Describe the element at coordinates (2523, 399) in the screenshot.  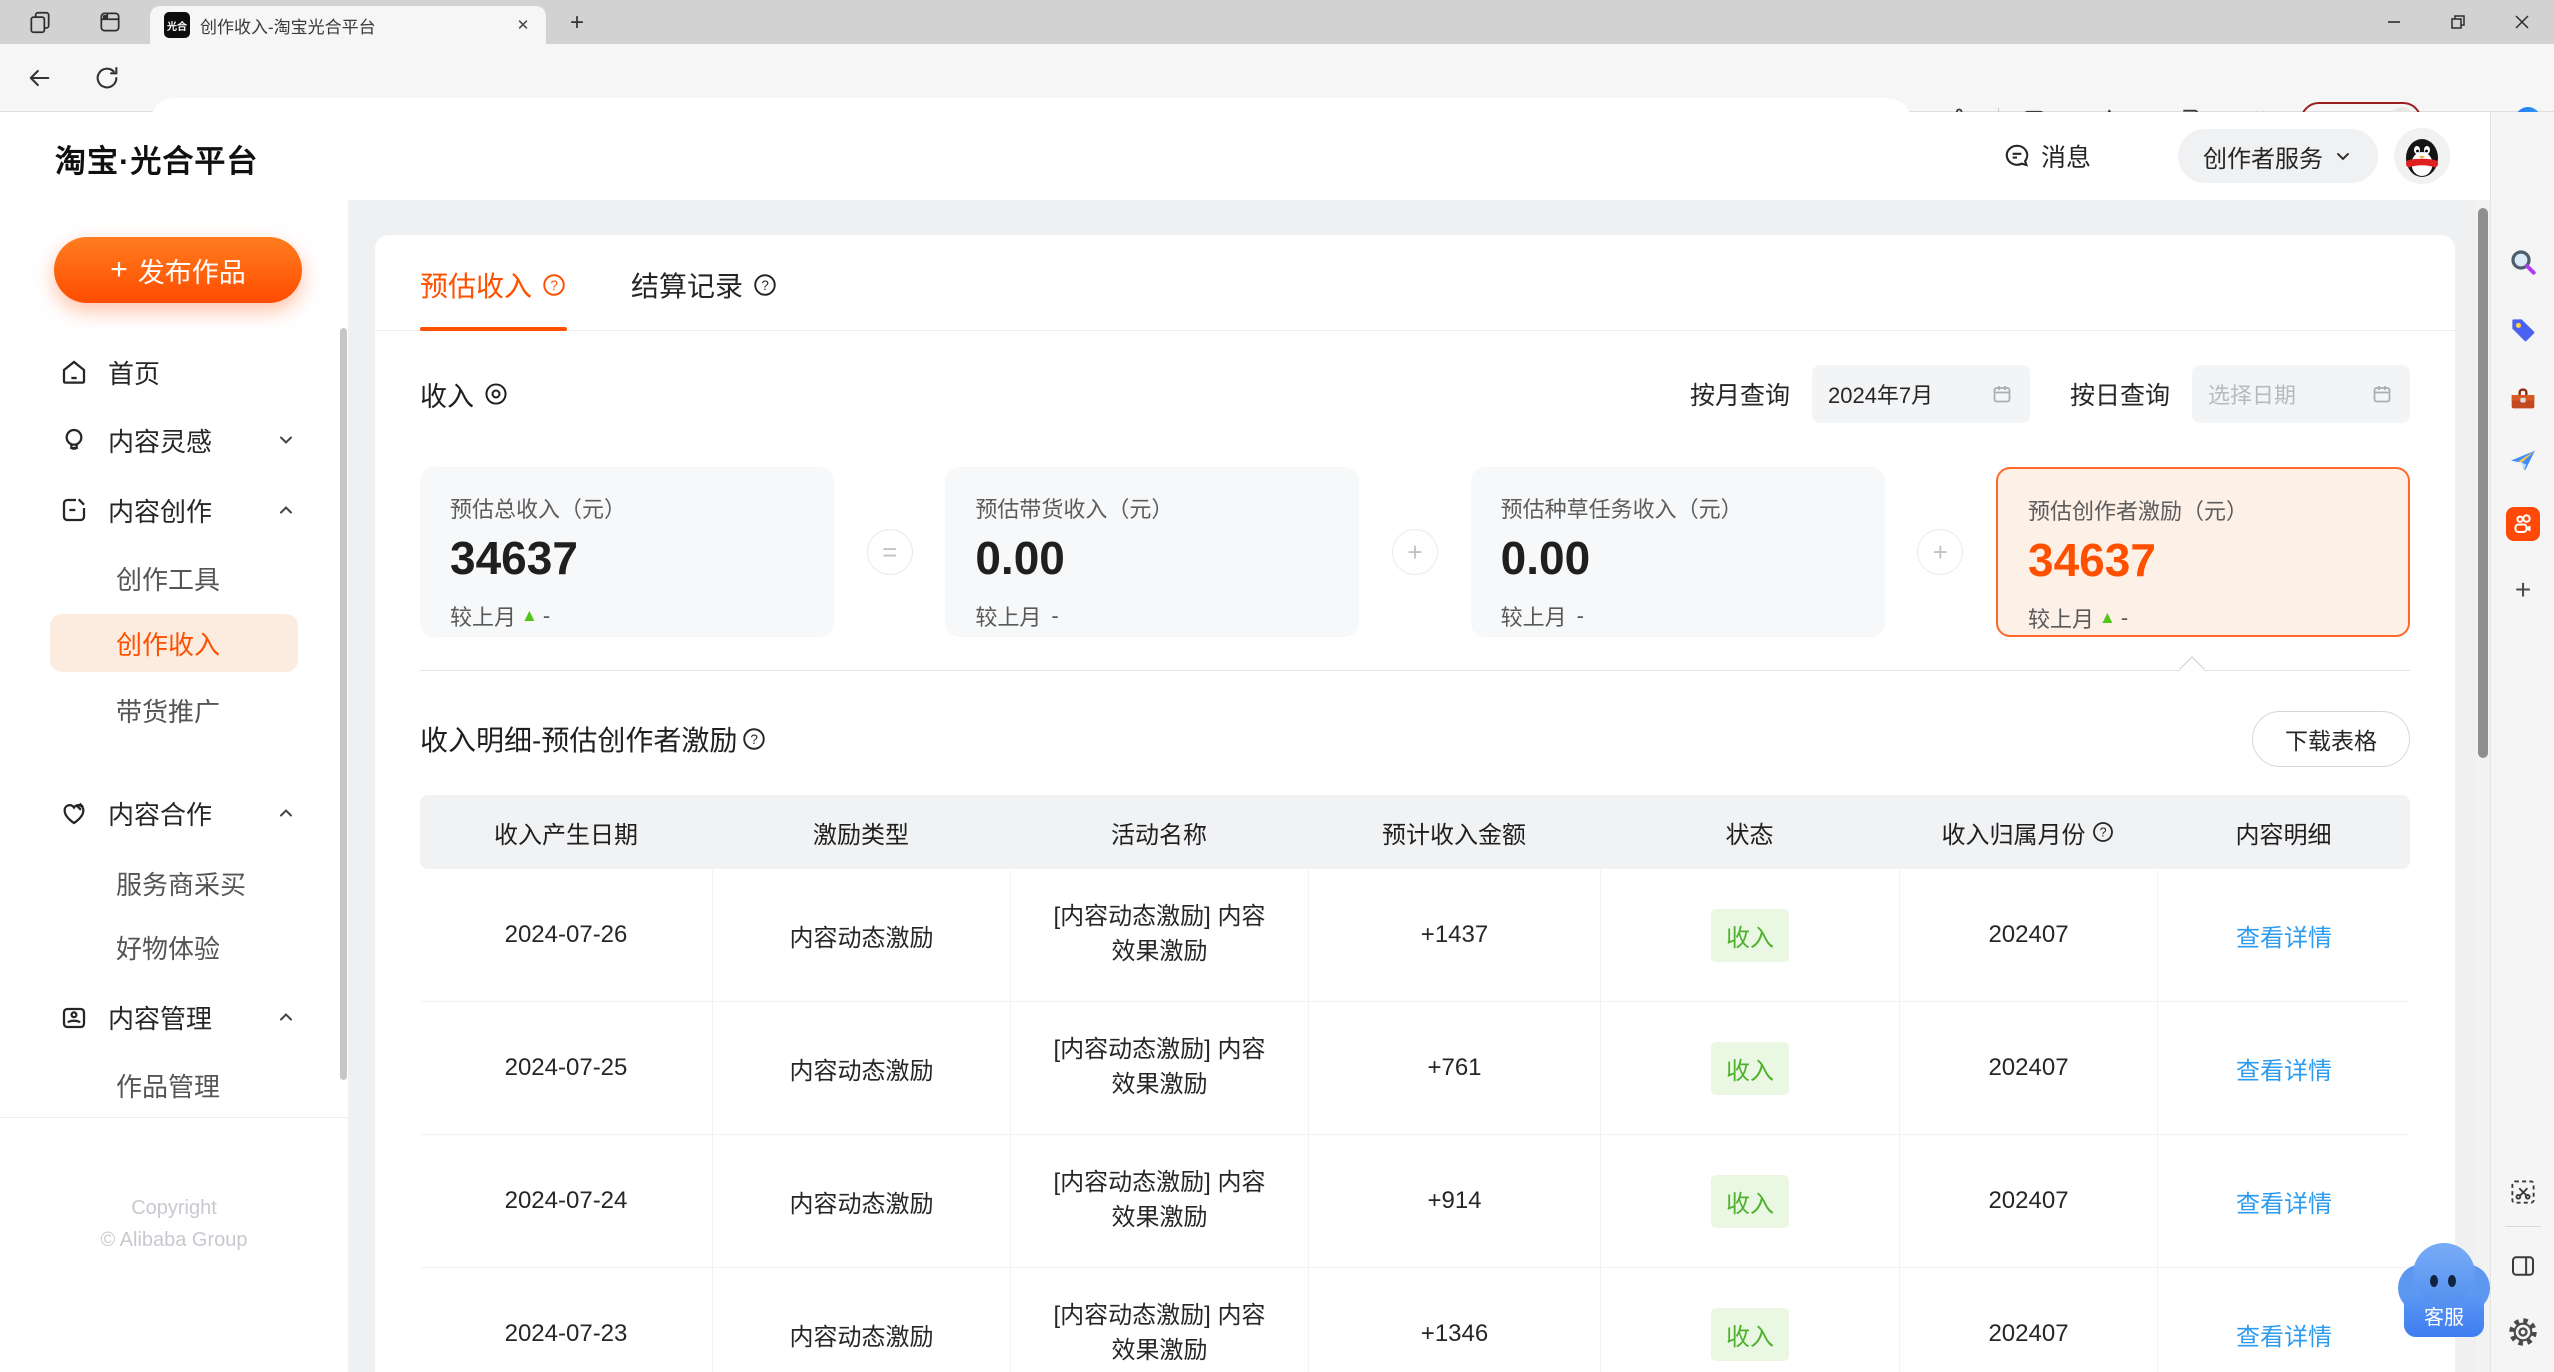
I see `toolbox-icon` at that location.